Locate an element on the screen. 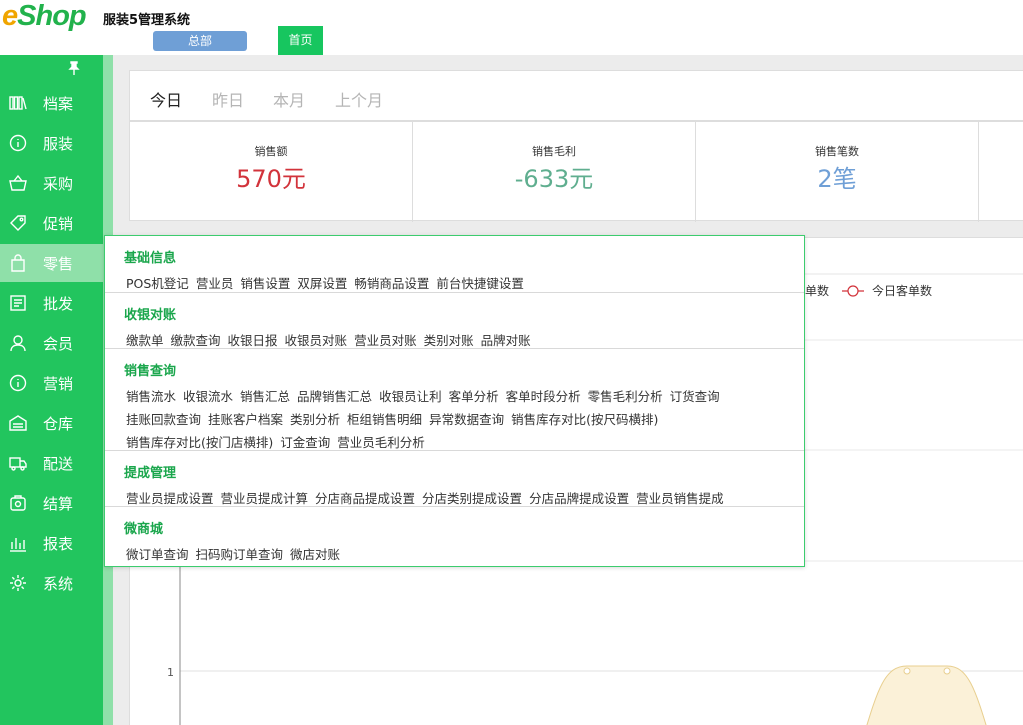 The height and width of the screenshot is (725, 1023). eshop-logo: eShop is located at coordinates (44, 16).